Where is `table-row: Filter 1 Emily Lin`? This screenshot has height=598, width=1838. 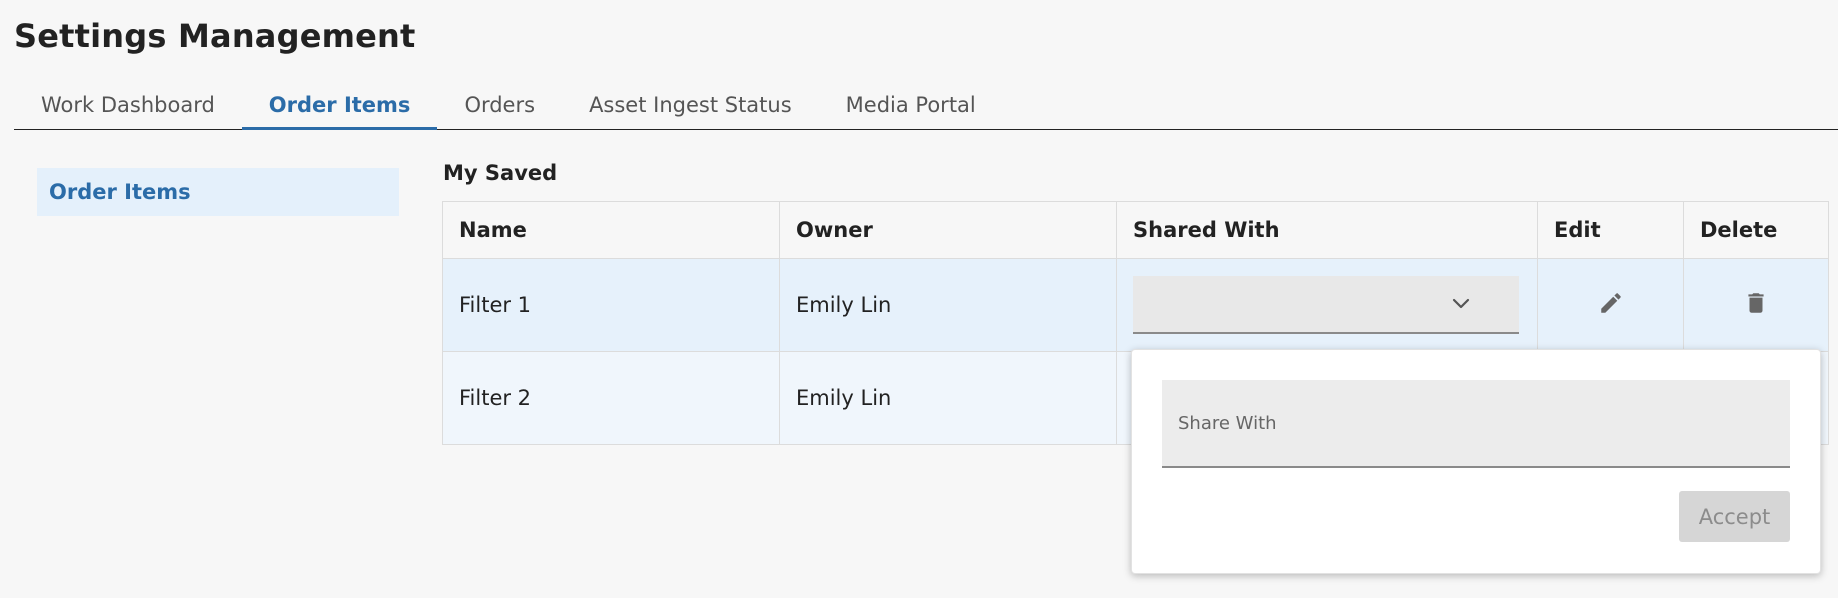
table-row: Filter 1 Emily Lin is located at coordinates (1135, 305).